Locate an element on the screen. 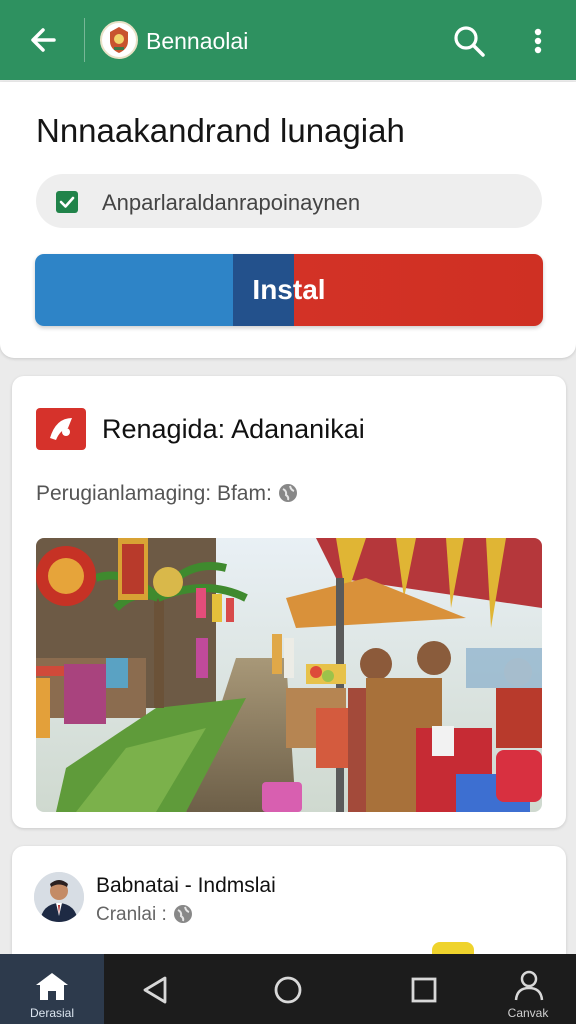  install-button-label: Instal is located at coordinates (289, 289).